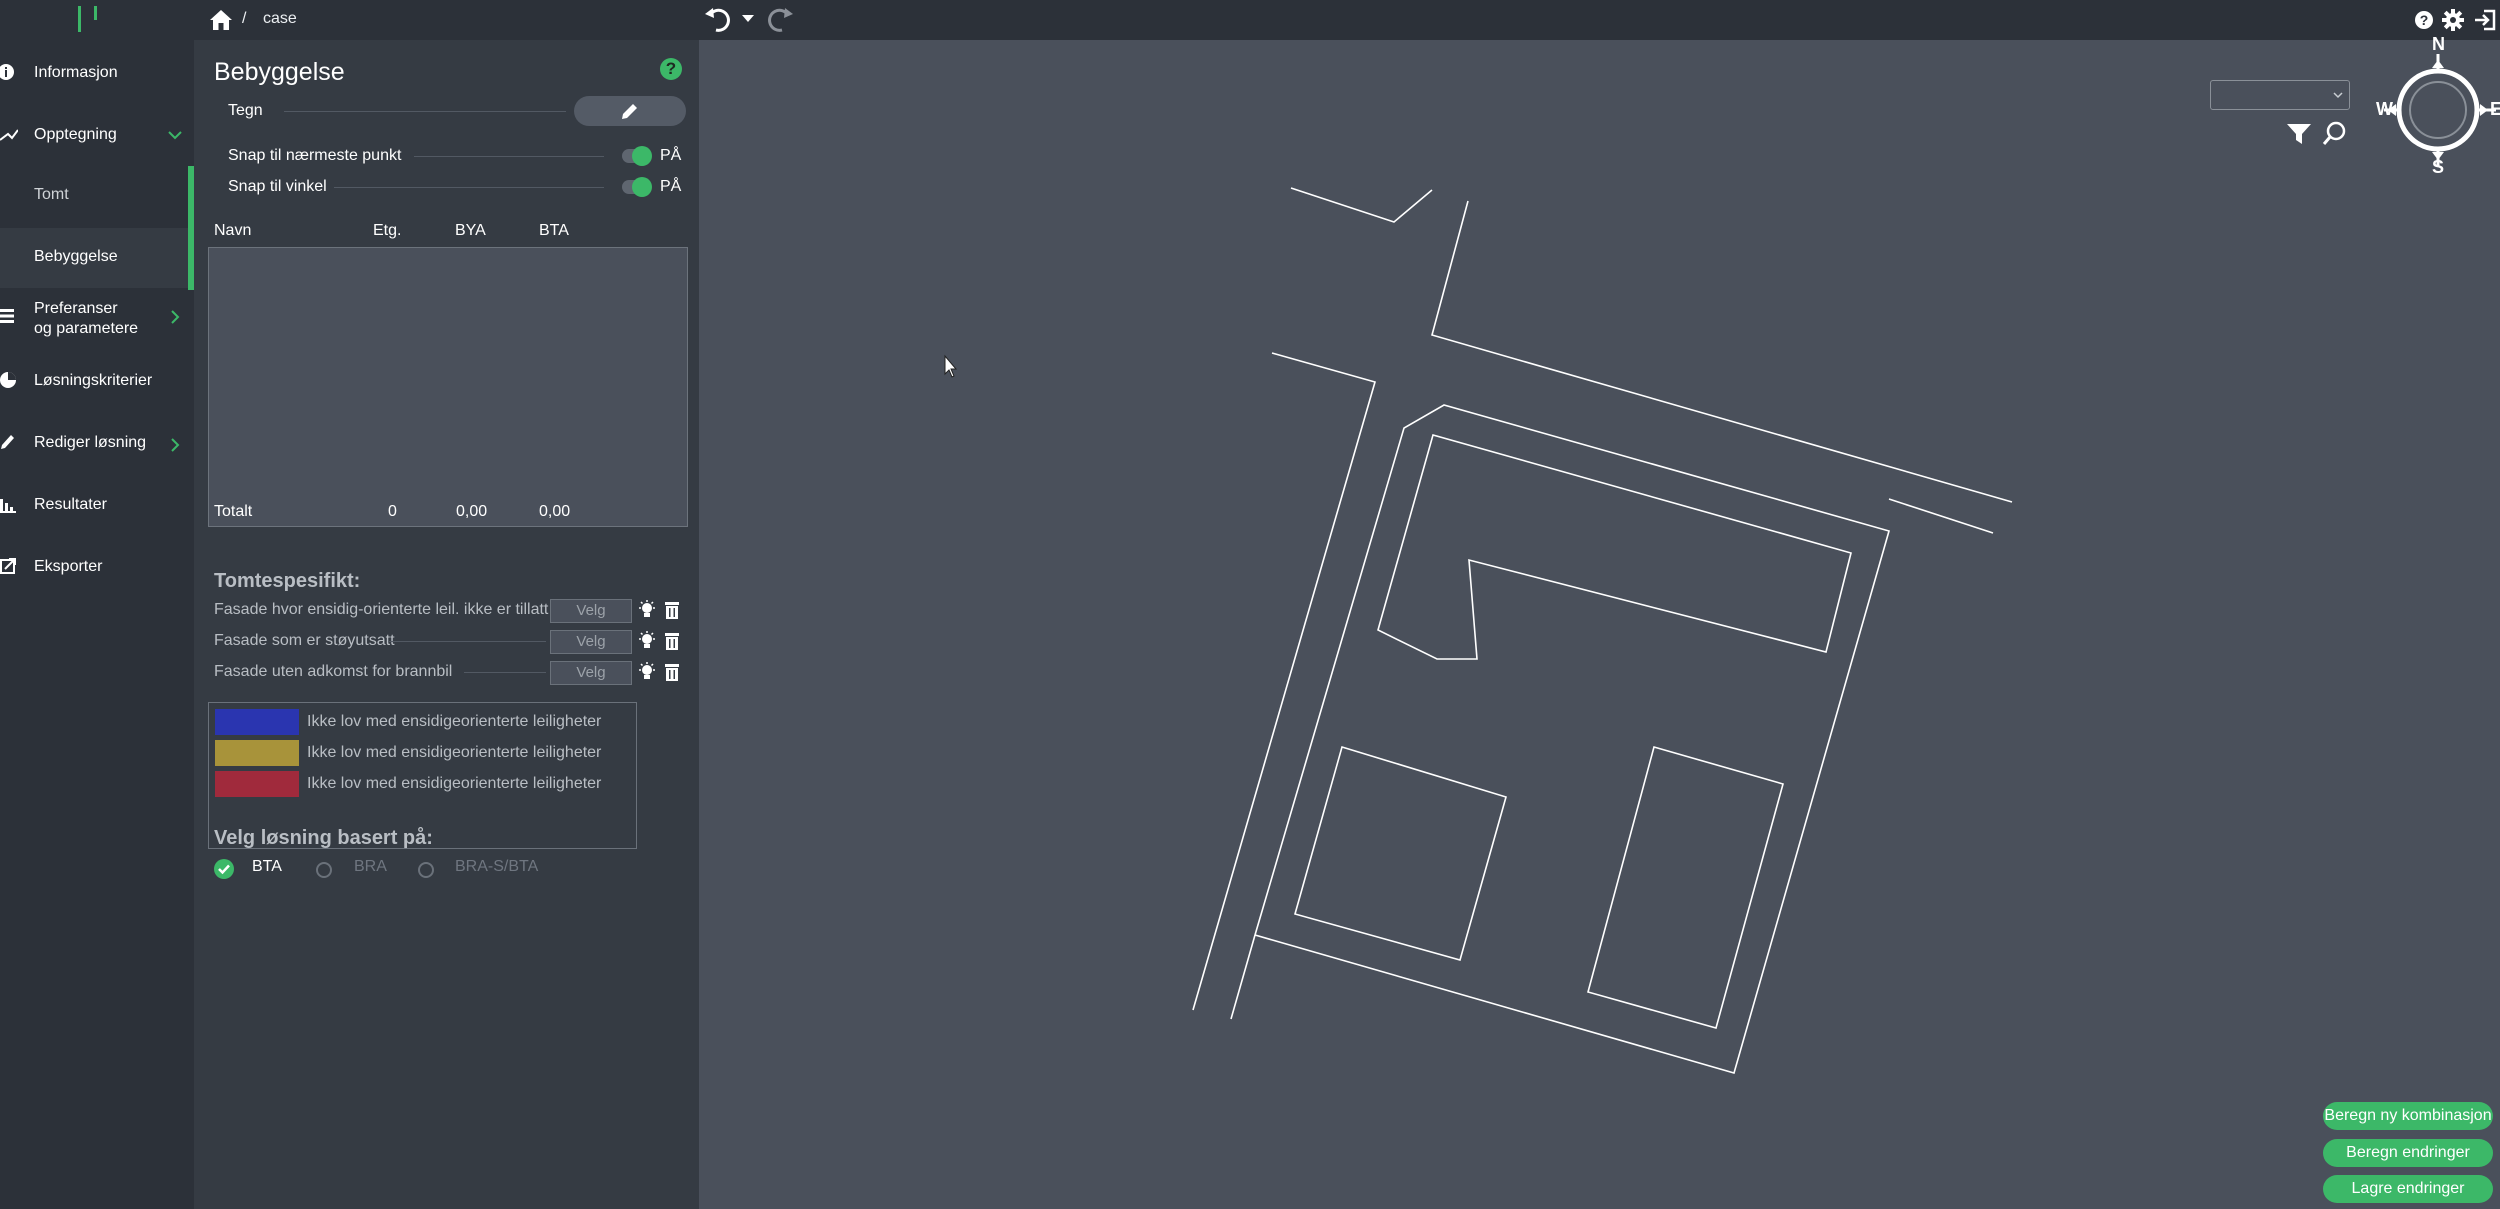 The height and width of the screenshot is (1209, 2500). I want to click on draw-path-icon, so click(9, 135).